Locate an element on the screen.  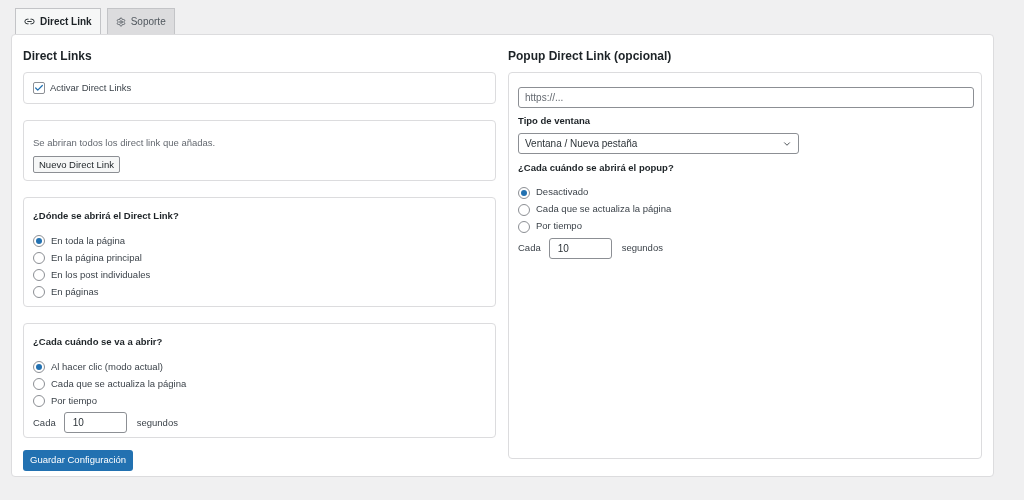
radio-label: En la página principal is located at coordinates (96, 258).